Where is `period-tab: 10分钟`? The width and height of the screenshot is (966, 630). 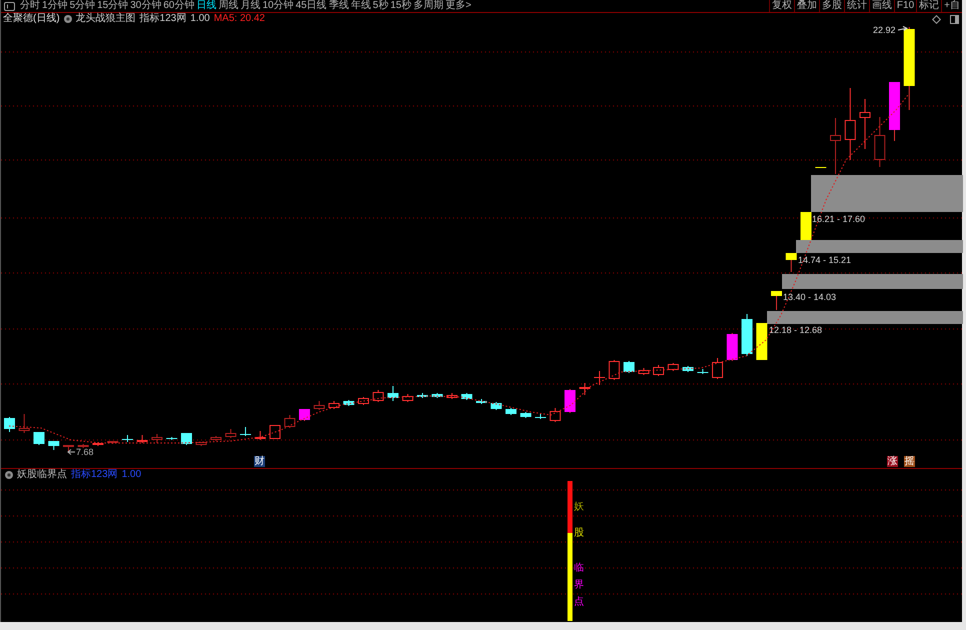 period-tab: 10分钟 is located at coordinates (278, 6).